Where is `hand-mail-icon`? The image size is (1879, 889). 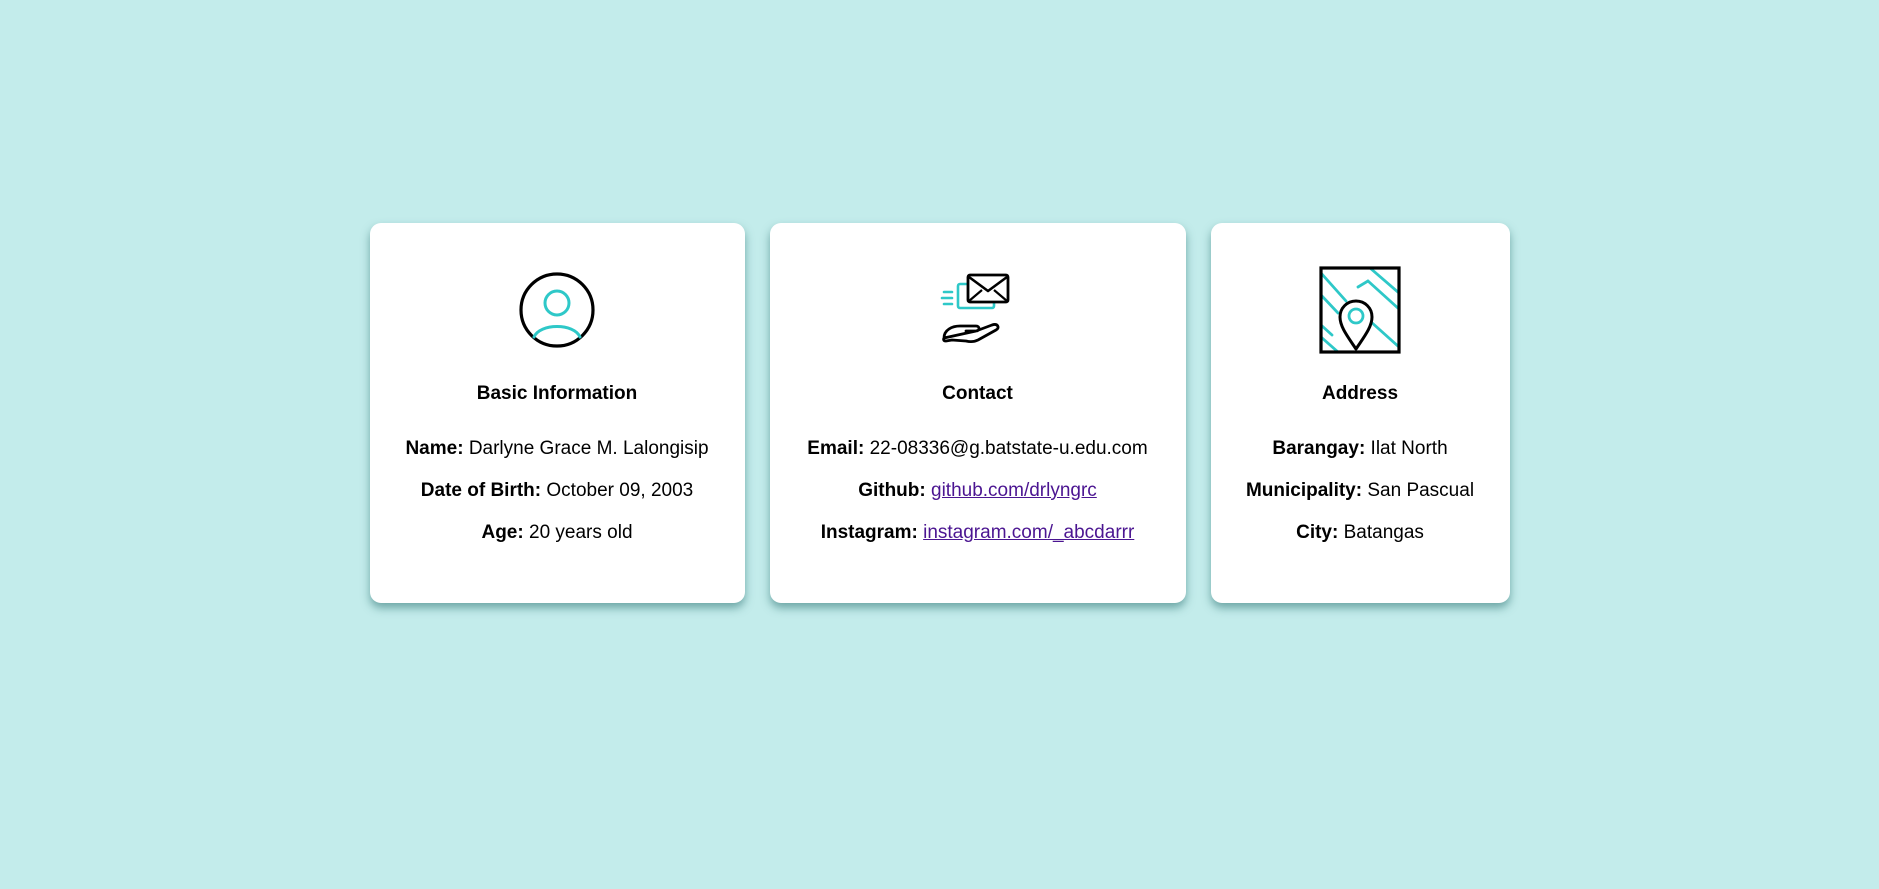 hand-mail-icon is located at coordinates (978, 310).